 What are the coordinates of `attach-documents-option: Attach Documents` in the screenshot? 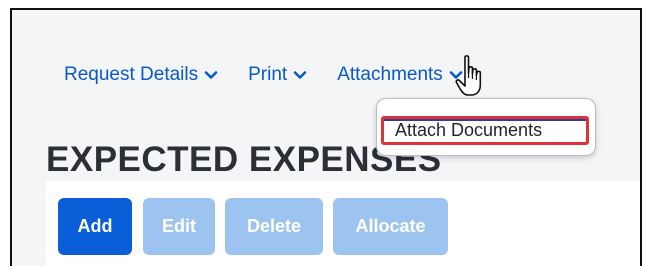 It's located at (485, 130).